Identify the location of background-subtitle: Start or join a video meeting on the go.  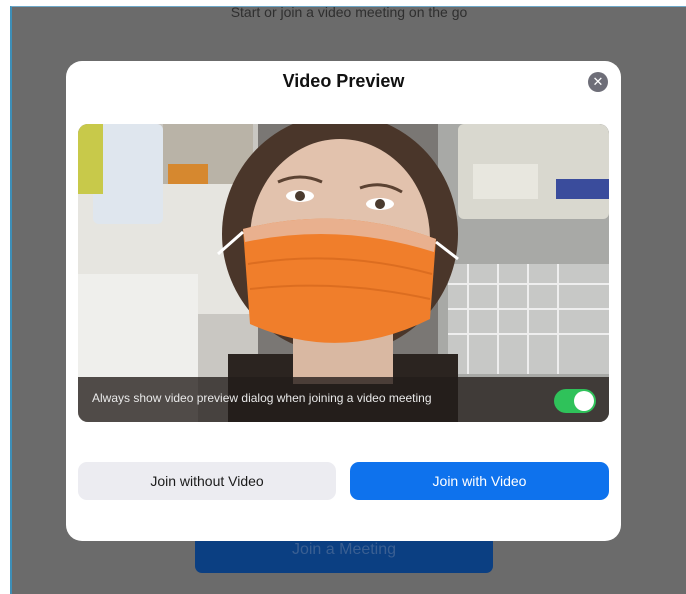
(349, 13).